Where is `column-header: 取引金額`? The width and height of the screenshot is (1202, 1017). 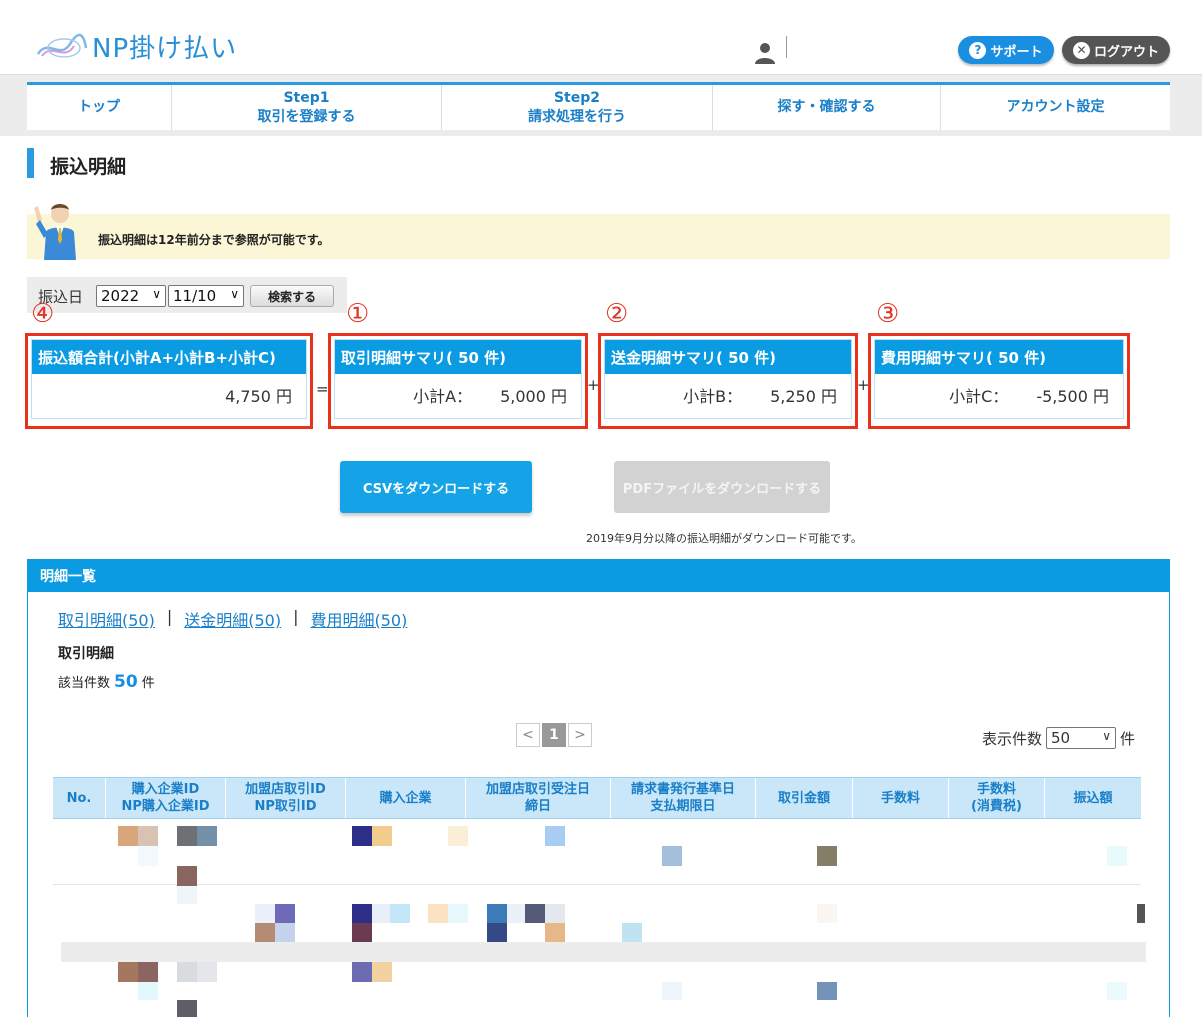 column-header: 取引金額 is located at coordinates (804, 798).